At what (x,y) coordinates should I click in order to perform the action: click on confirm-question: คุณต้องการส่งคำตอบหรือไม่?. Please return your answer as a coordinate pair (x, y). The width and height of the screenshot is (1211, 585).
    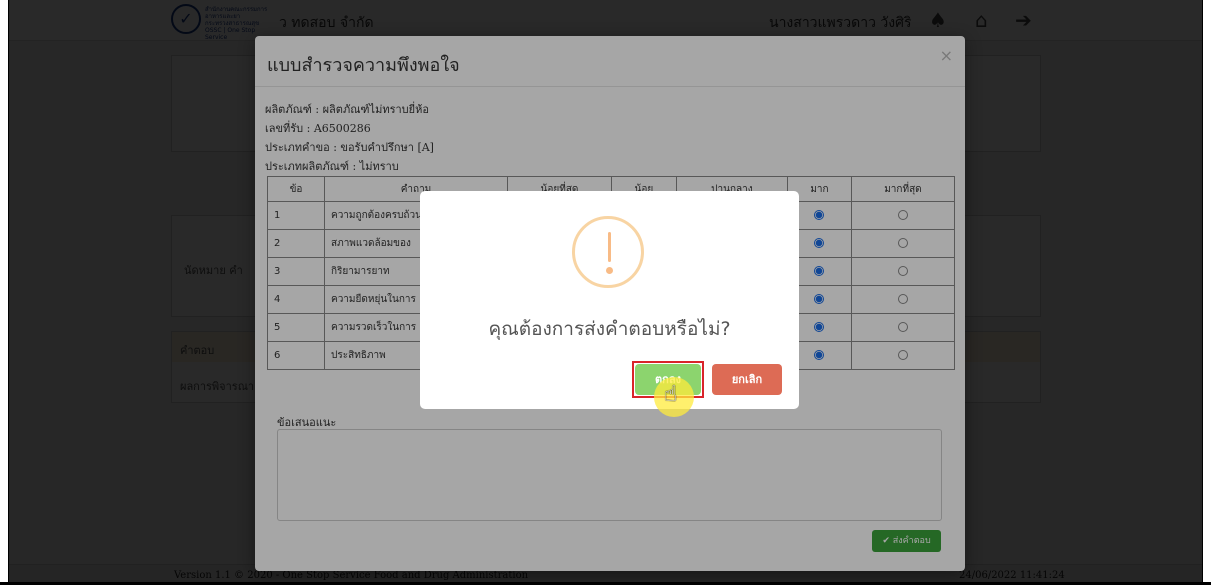
    Looking at the image, I should click on (609, 329).